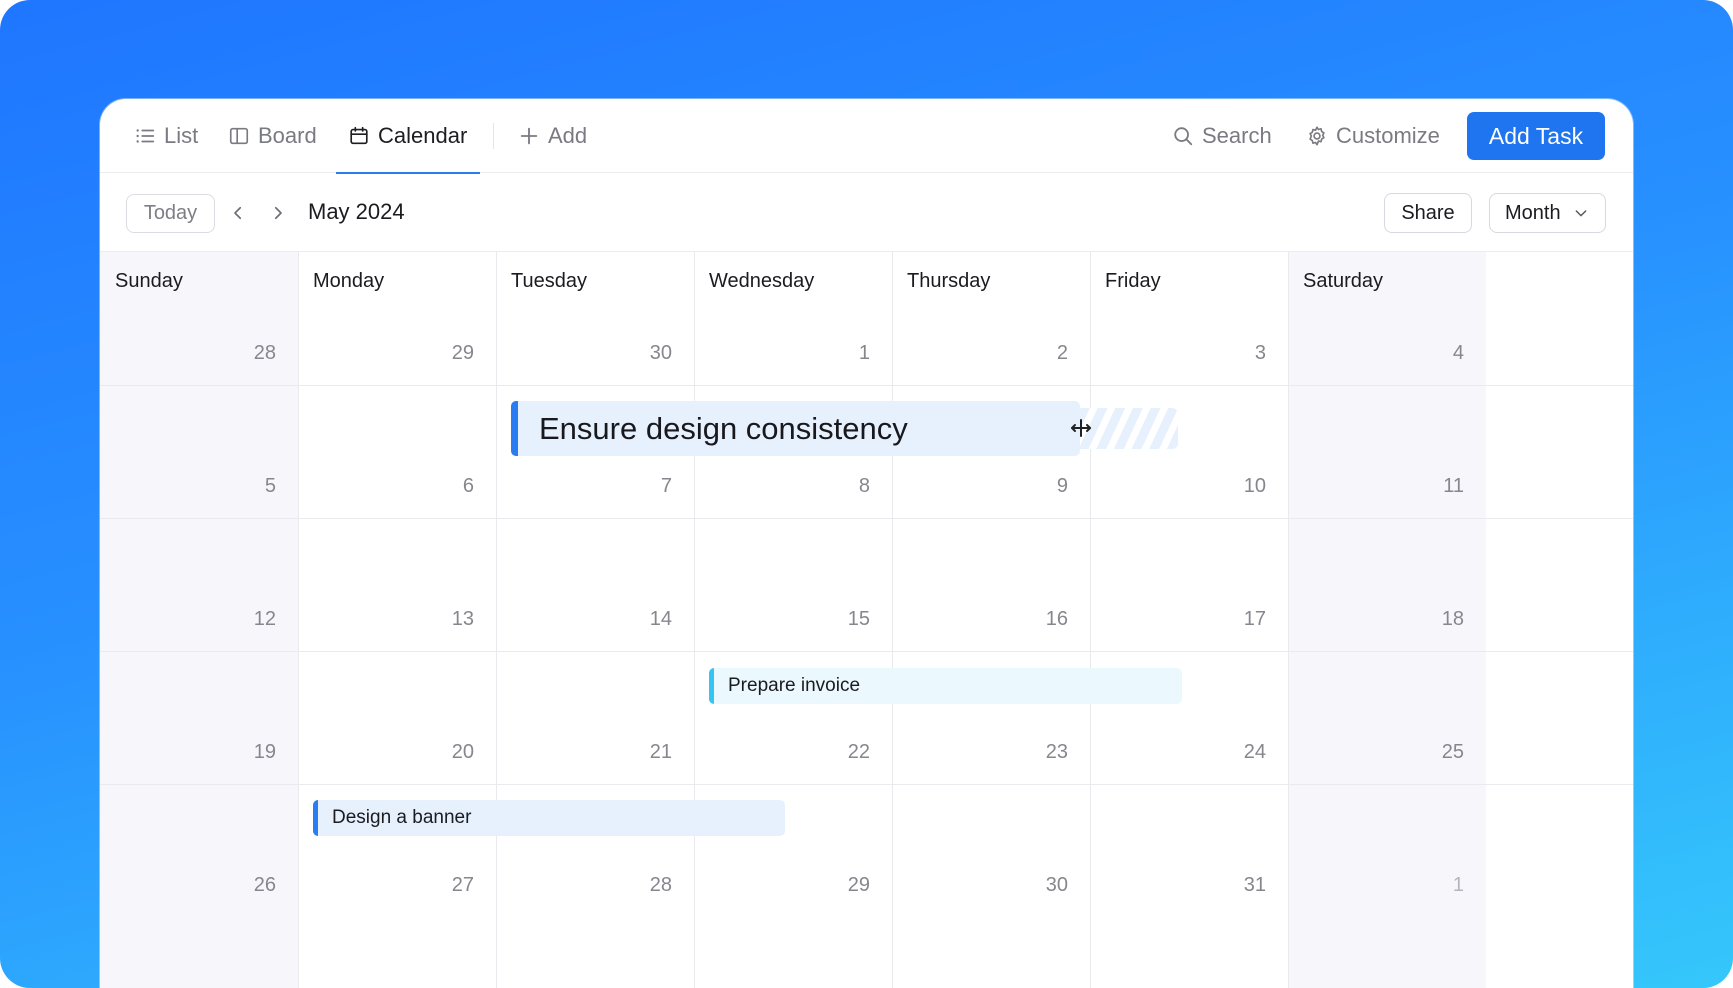  I want to click on day-number: 13, so click(462, 619).